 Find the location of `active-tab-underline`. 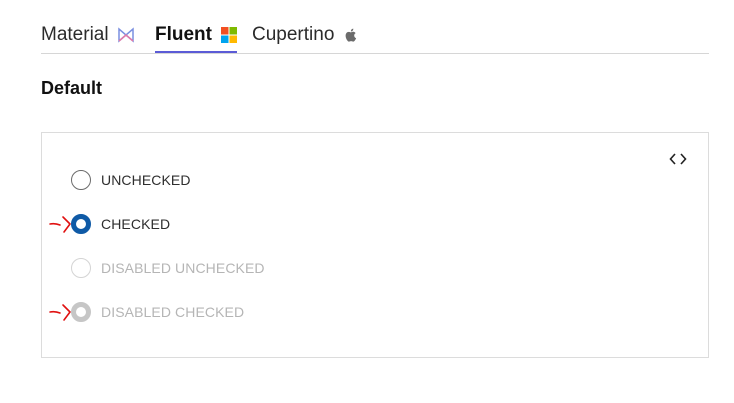

active-tab-underline is located at coordinates (196, 52).